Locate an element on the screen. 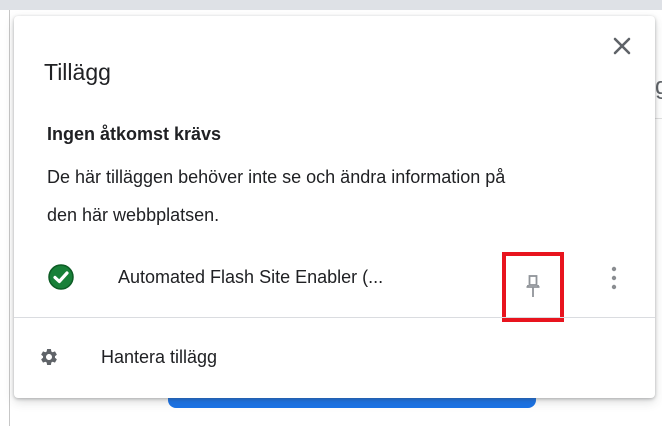 The image size is (662, 426). more-vert-icon is located at coordinates (614, 278).